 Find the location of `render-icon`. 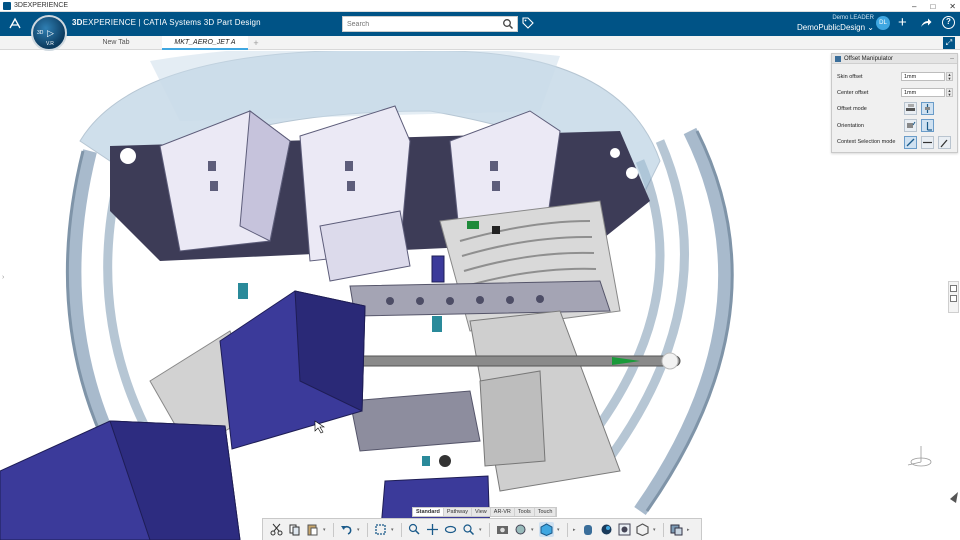

render-icon is located at coordinates (624, 529).